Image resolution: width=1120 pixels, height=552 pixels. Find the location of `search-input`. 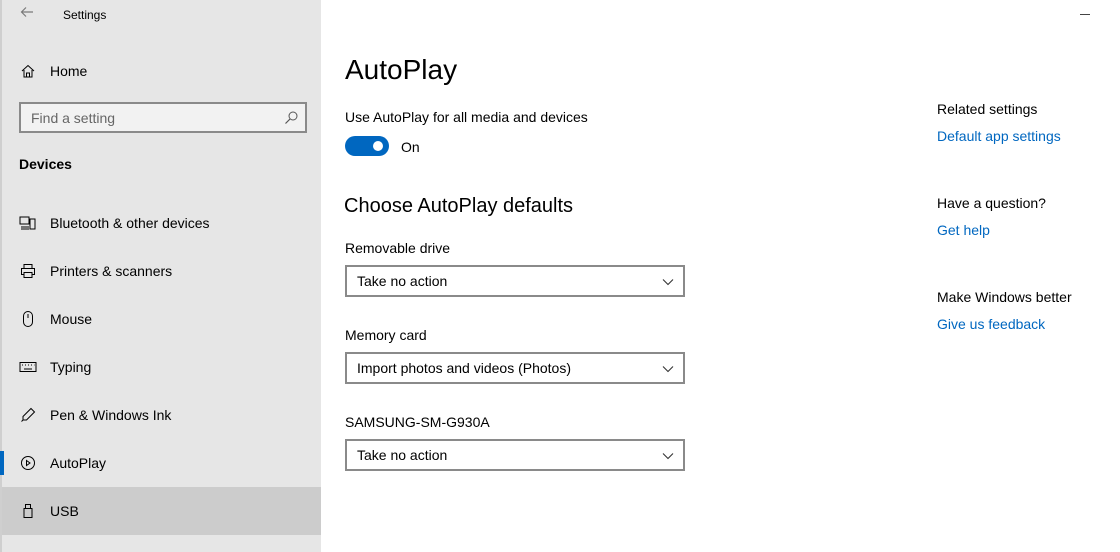

search-input is located at coordinates (151, 117).